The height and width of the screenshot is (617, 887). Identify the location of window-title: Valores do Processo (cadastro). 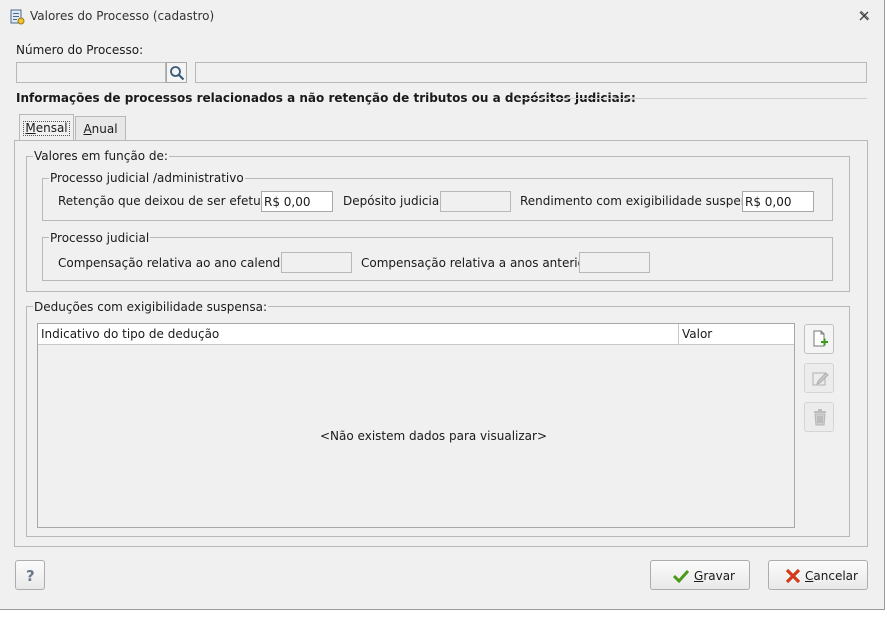
(122, 16).